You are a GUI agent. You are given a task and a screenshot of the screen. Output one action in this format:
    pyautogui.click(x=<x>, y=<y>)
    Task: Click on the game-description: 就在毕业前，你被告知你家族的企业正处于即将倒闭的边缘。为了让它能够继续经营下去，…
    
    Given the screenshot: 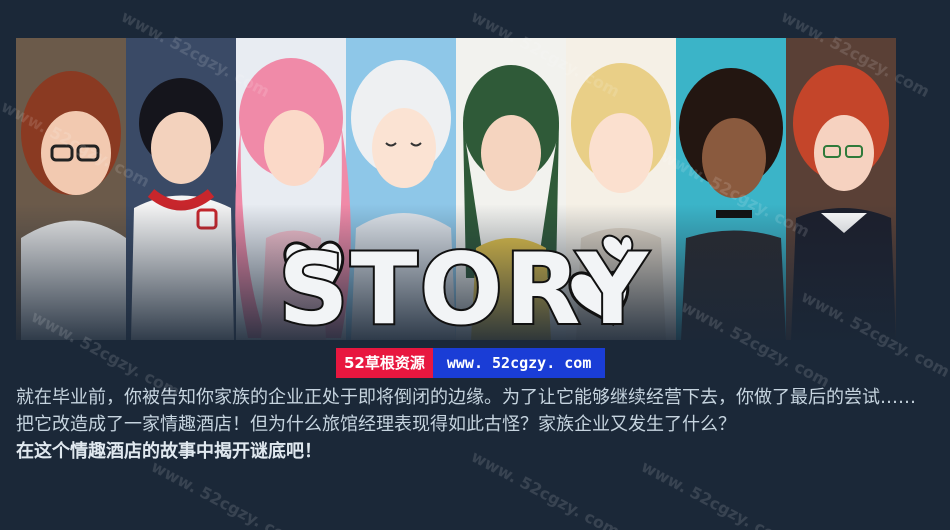 What is the action you would take?
    pyautogui.click(x=471, y=424)
    